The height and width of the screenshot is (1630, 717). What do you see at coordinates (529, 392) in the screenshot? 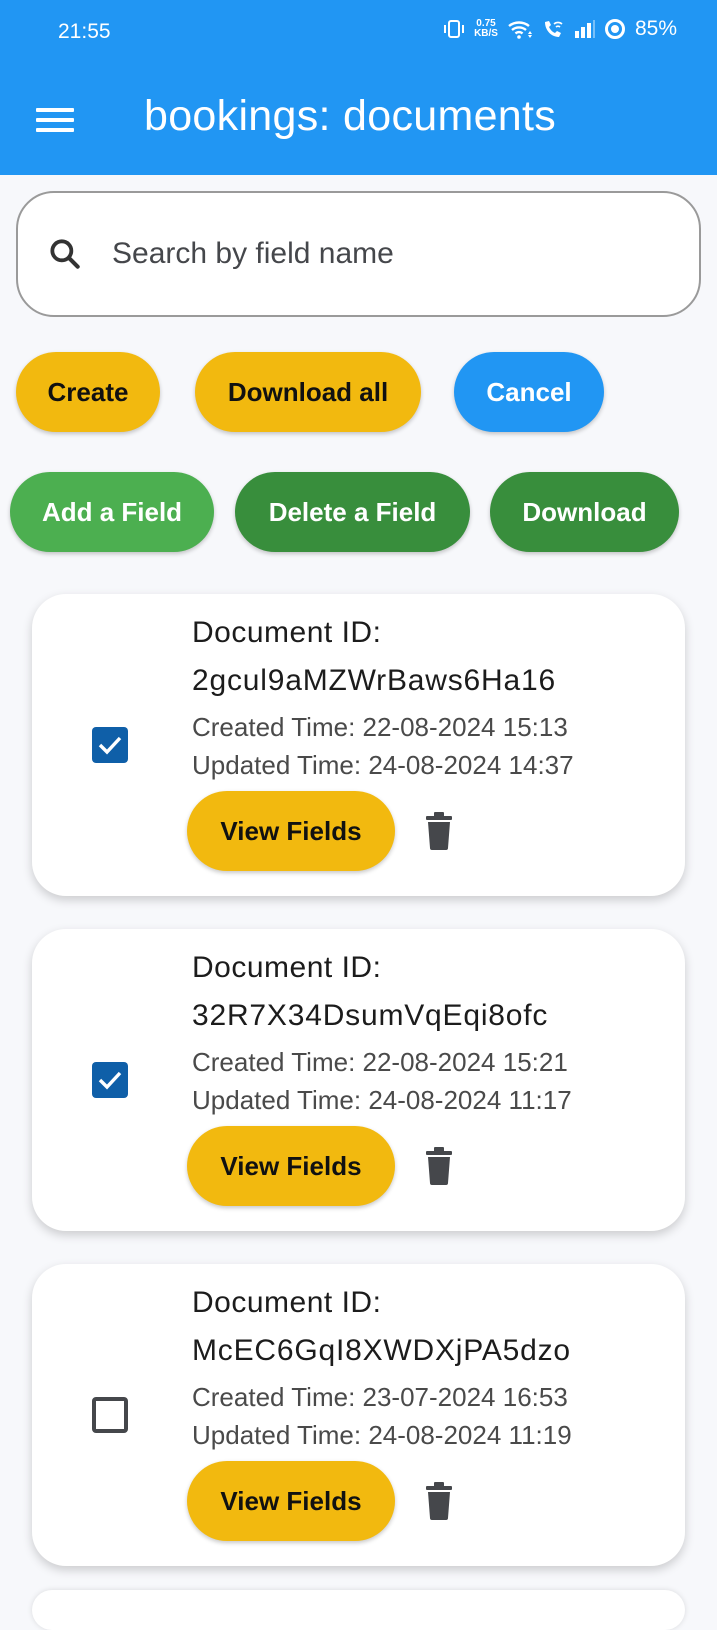
I see `cancel-button: Cancel` at bounding box center [529, 392].